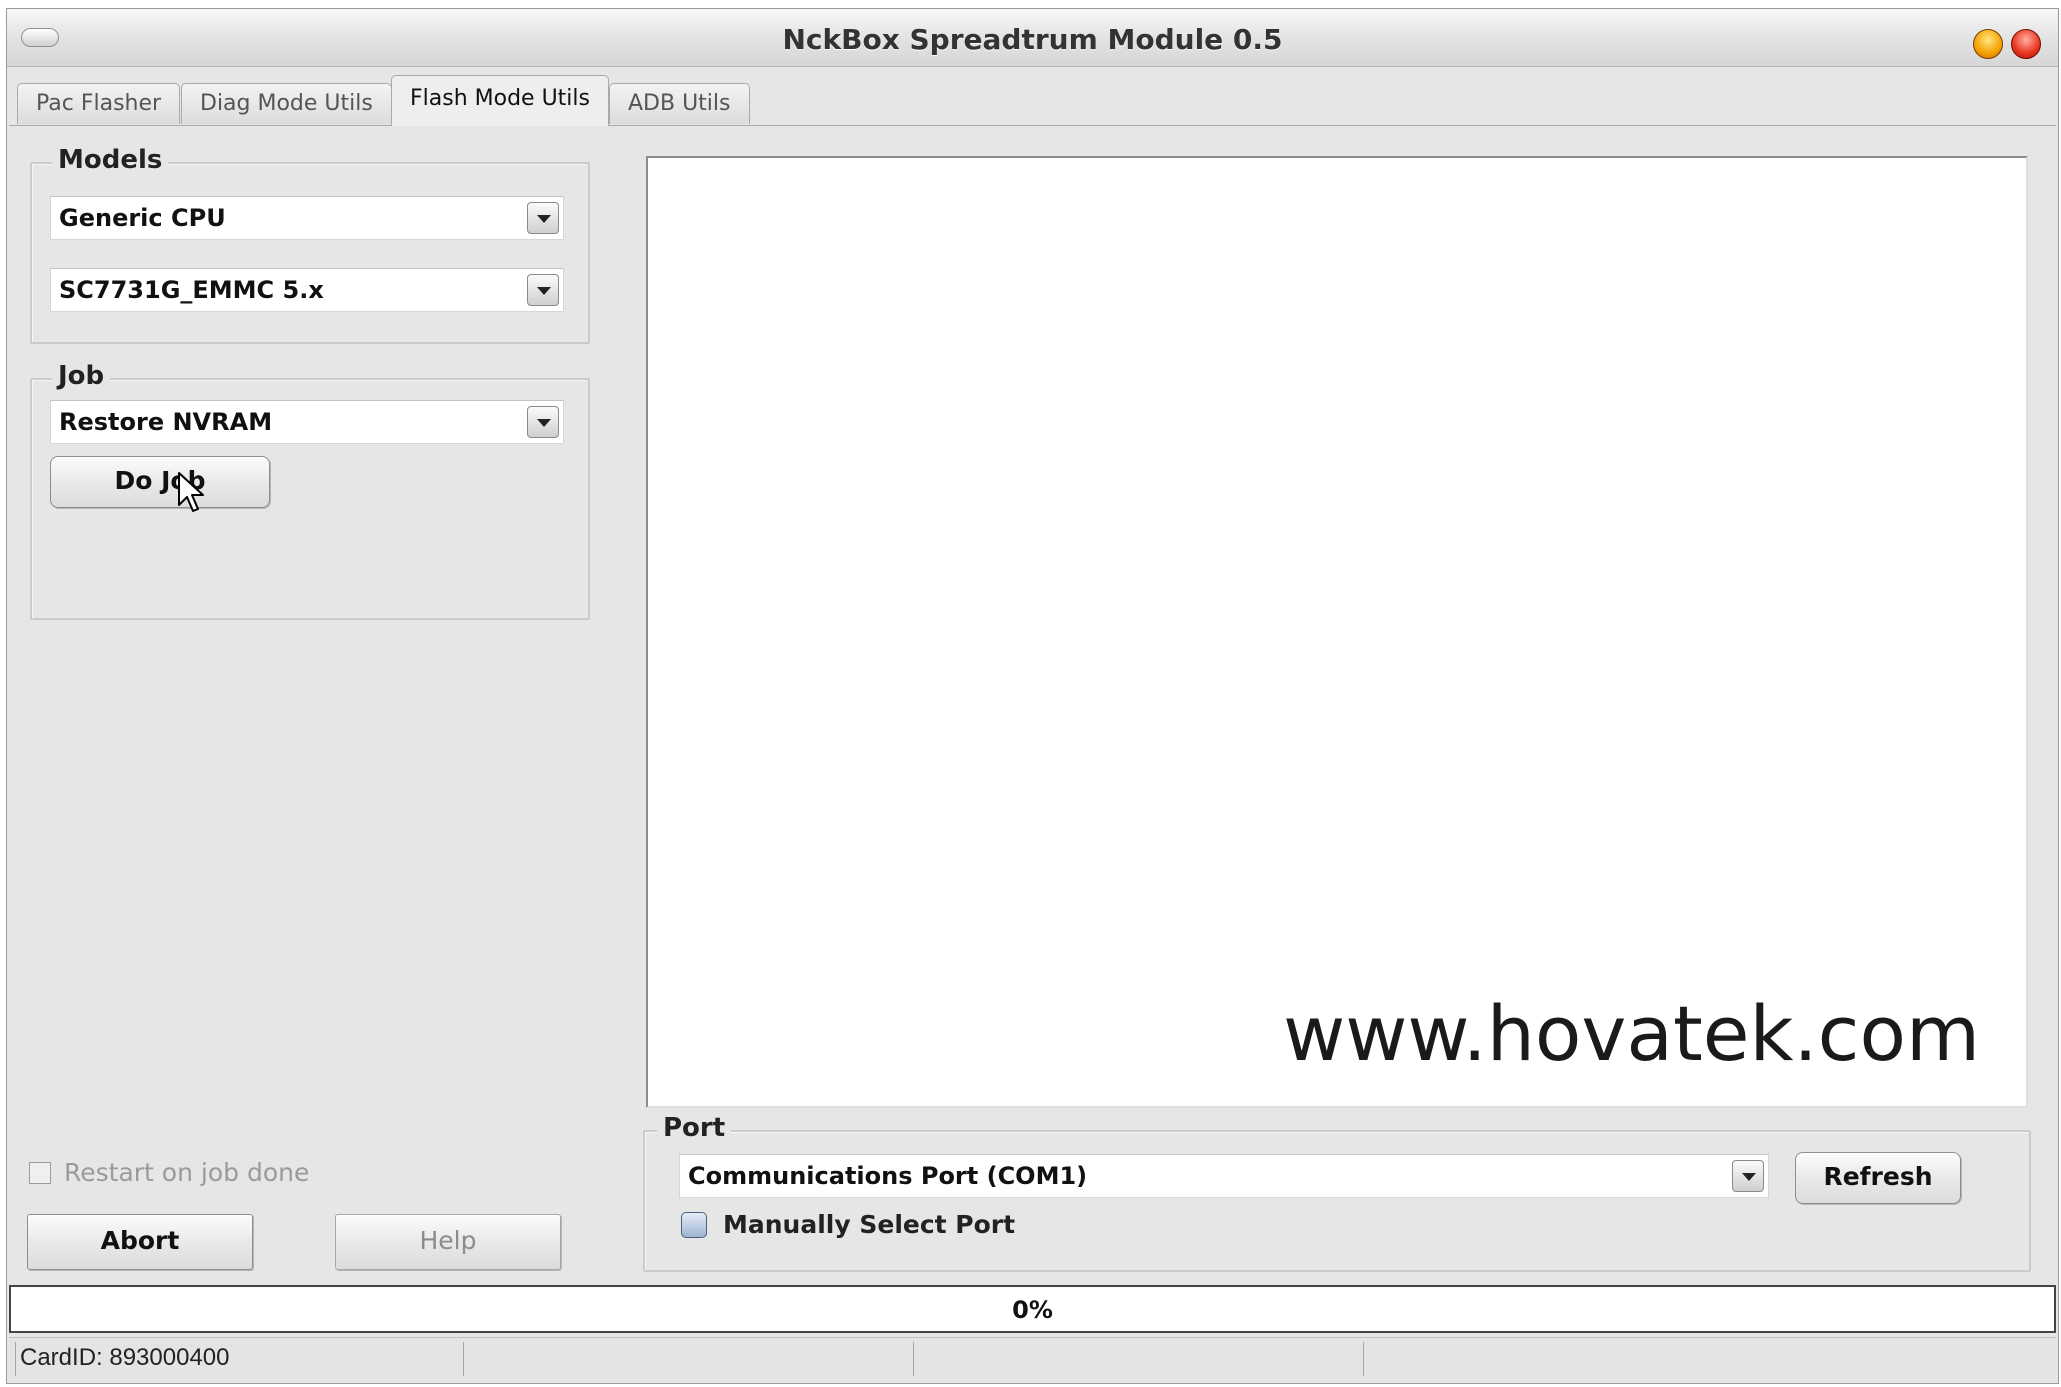 The image size is (2061, 1387). I want to click on models-group-label: Models, so click(110, 160).